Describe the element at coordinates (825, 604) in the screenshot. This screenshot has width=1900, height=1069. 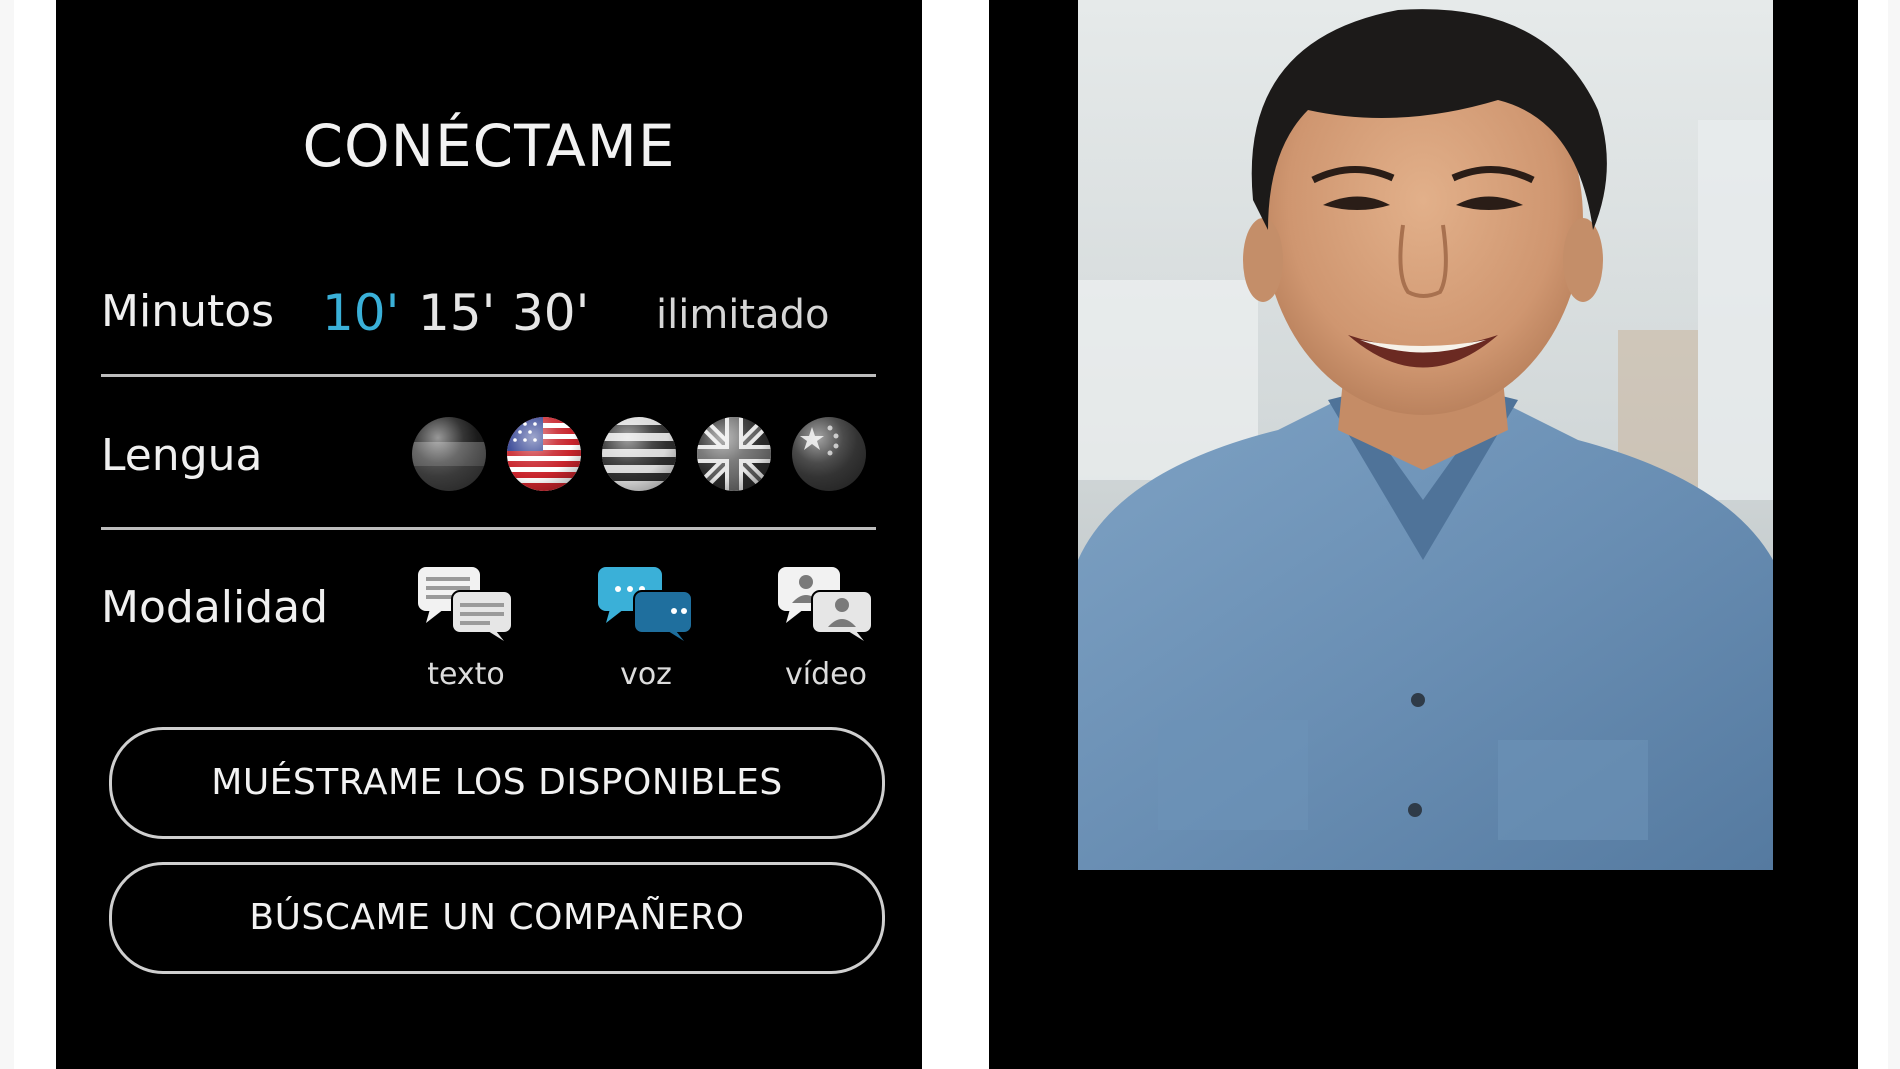
I see `video-chat-icon` at that location.